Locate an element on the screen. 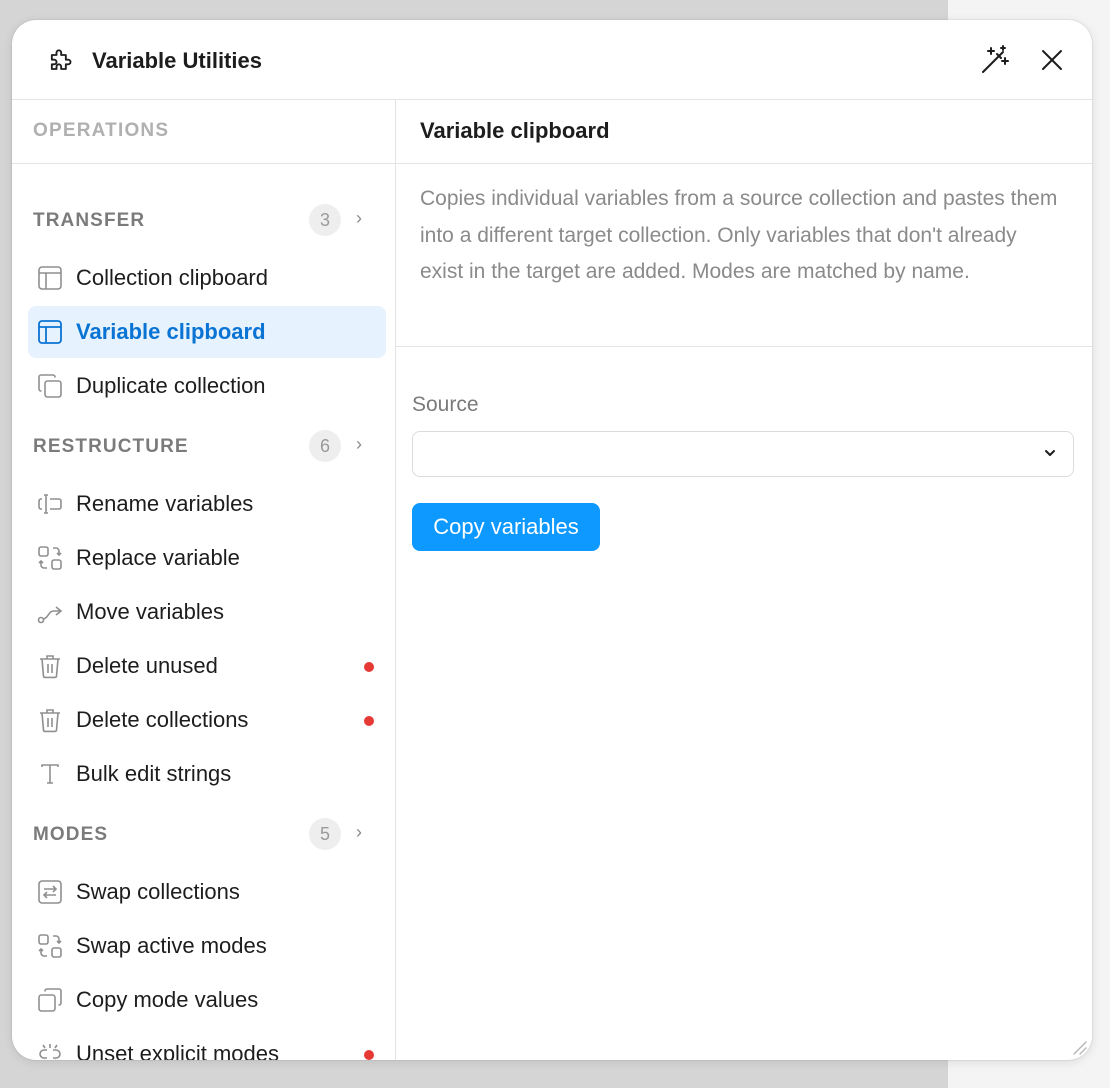 This screenshot has height=1088, width=1110. sidebar-item-delete-unused: Delete unused is located at coordinates (207, 666).